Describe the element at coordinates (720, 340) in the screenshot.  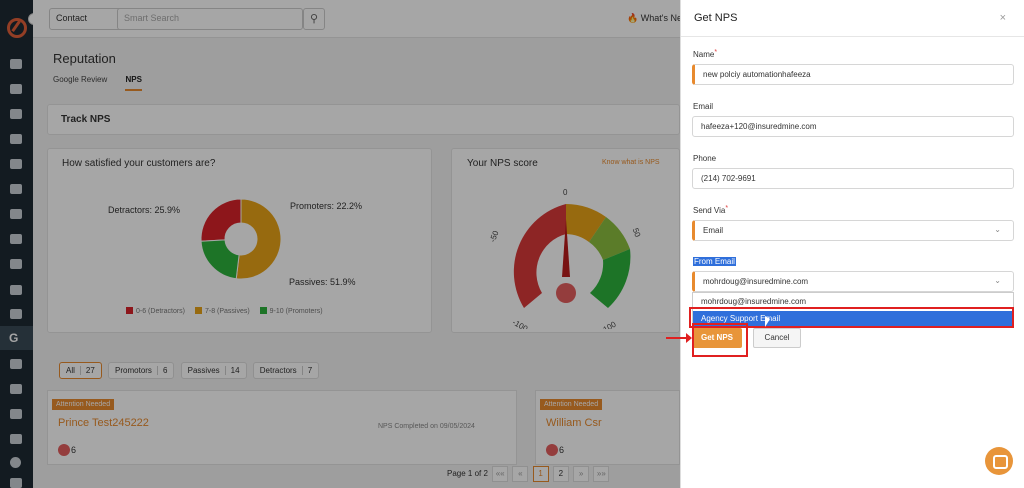
I see `highlight-box-button` at that location.